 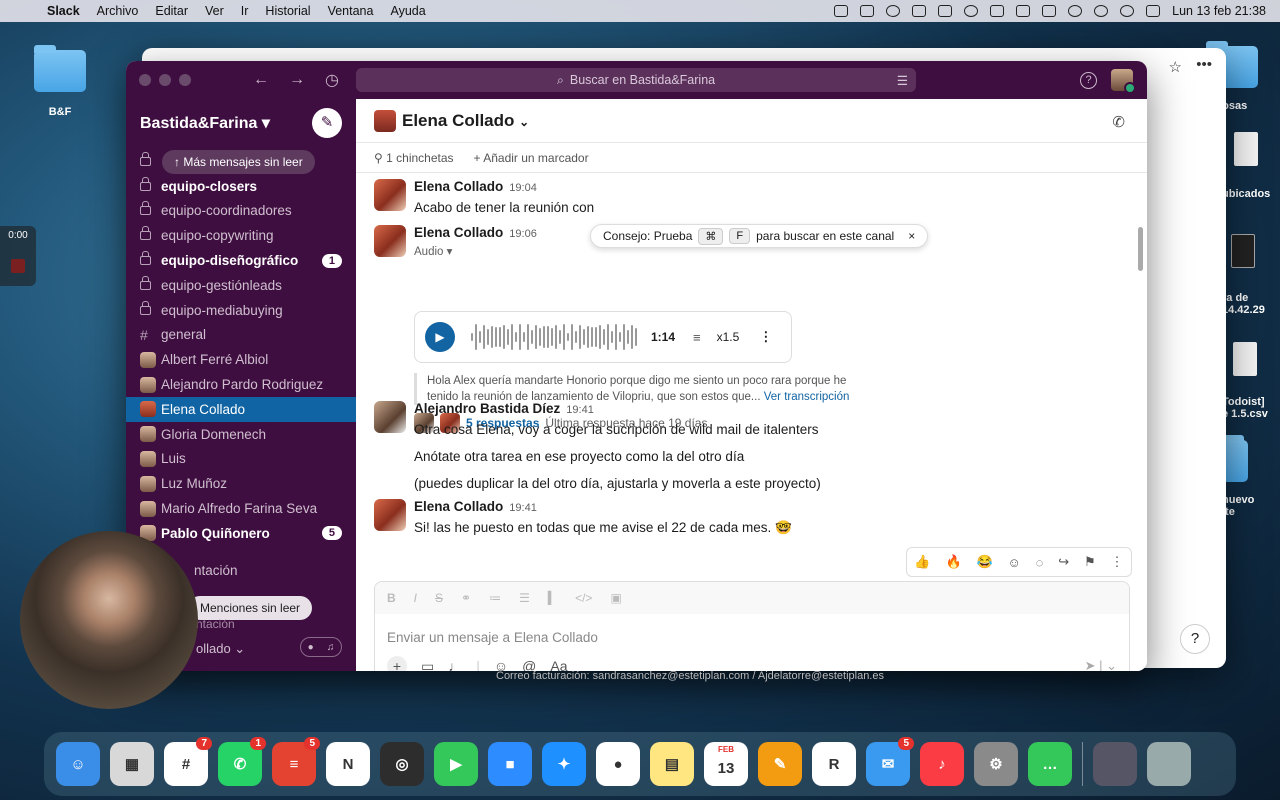 What do you see at coordinates (332, 80) in the screenshot?
I see `history-icon: ◷` at bounding box center [332, 80].